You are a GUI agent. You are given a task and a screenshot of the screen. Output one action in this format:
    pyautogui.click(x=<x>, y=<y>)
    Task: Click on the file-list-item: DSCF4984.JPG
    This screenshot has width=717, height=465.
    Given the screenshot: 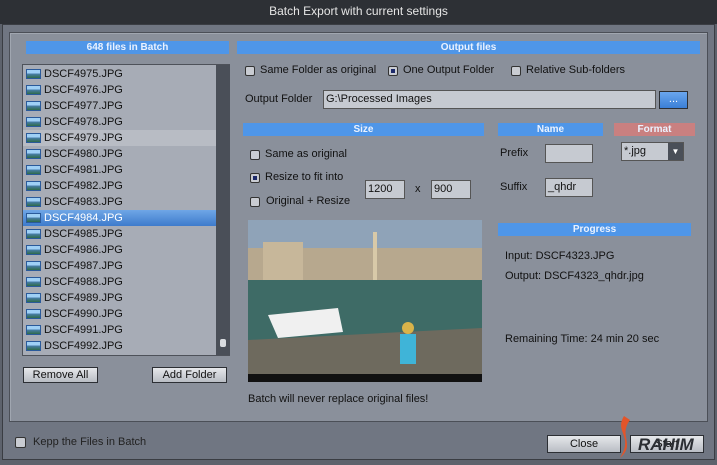 What is the action you would take?
    pyautogui.click(x=119, y=218)
    